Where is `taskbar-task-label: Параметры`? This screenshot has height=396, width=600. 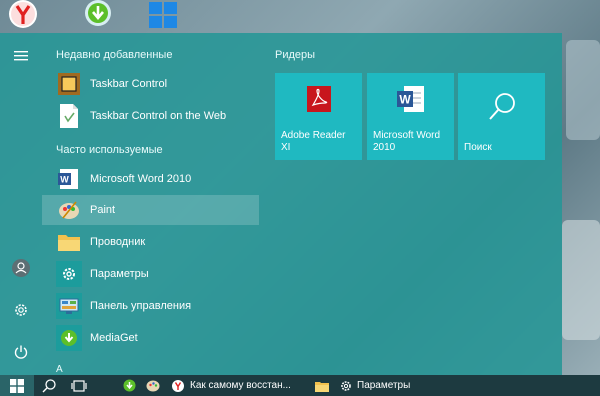 taskbar-task-label: Параметры is located at coordinates (384, 385).